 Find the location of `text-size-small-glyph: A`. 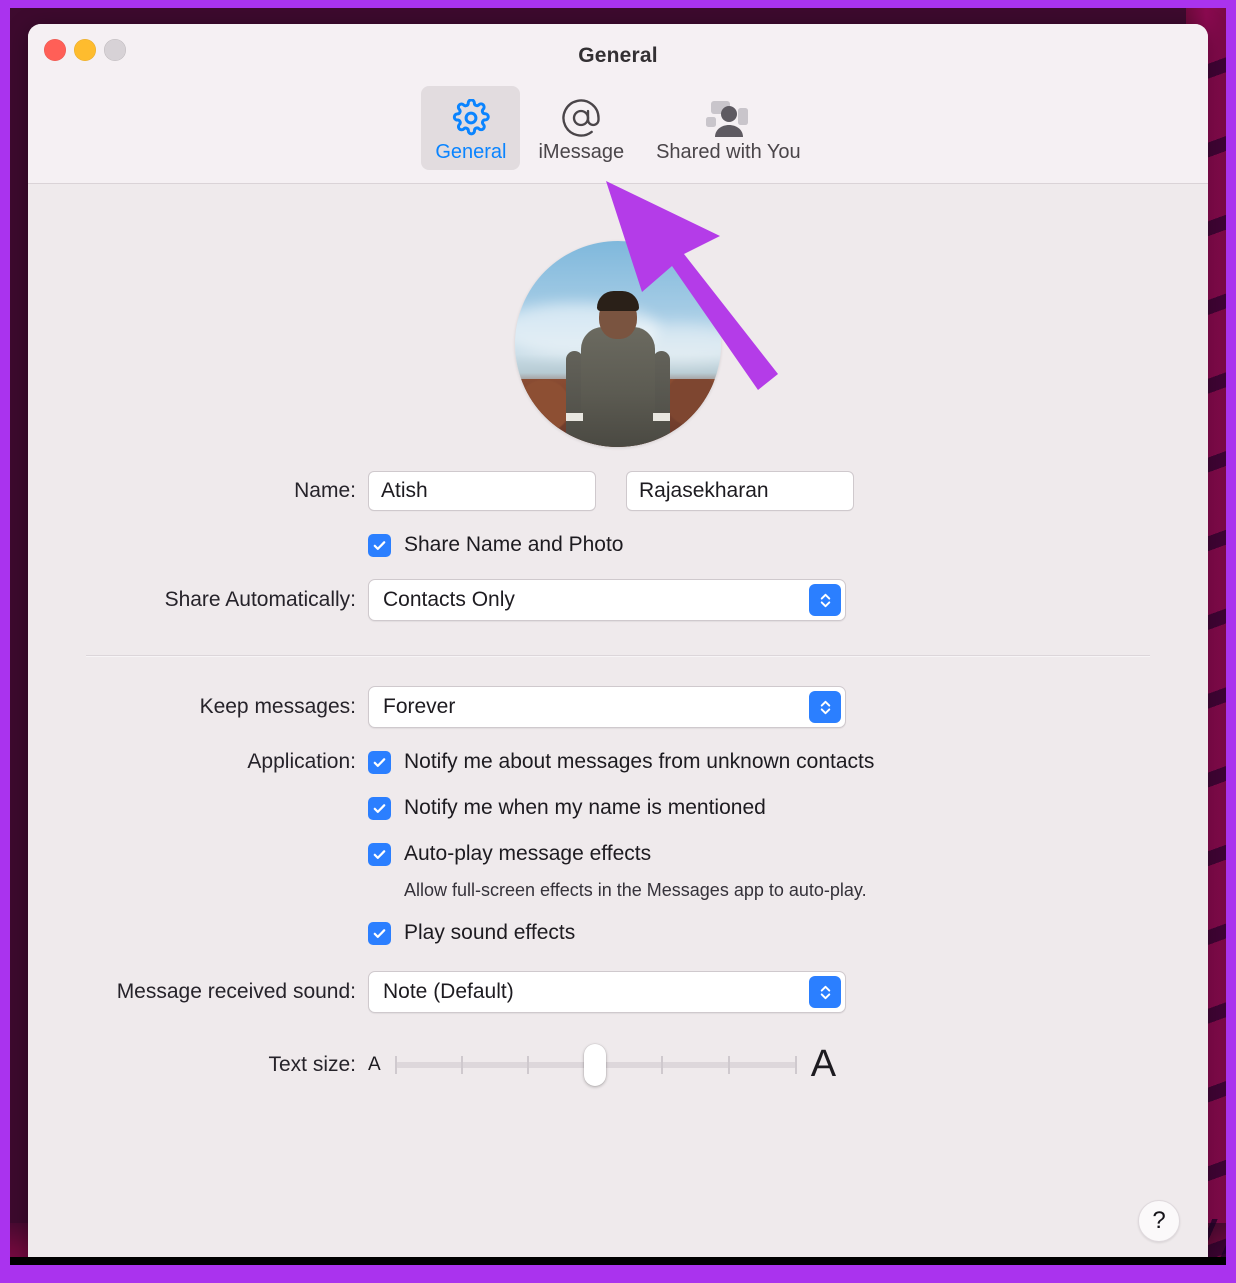

text-size-small-glyph: A is located at coordinates (374, 1064).